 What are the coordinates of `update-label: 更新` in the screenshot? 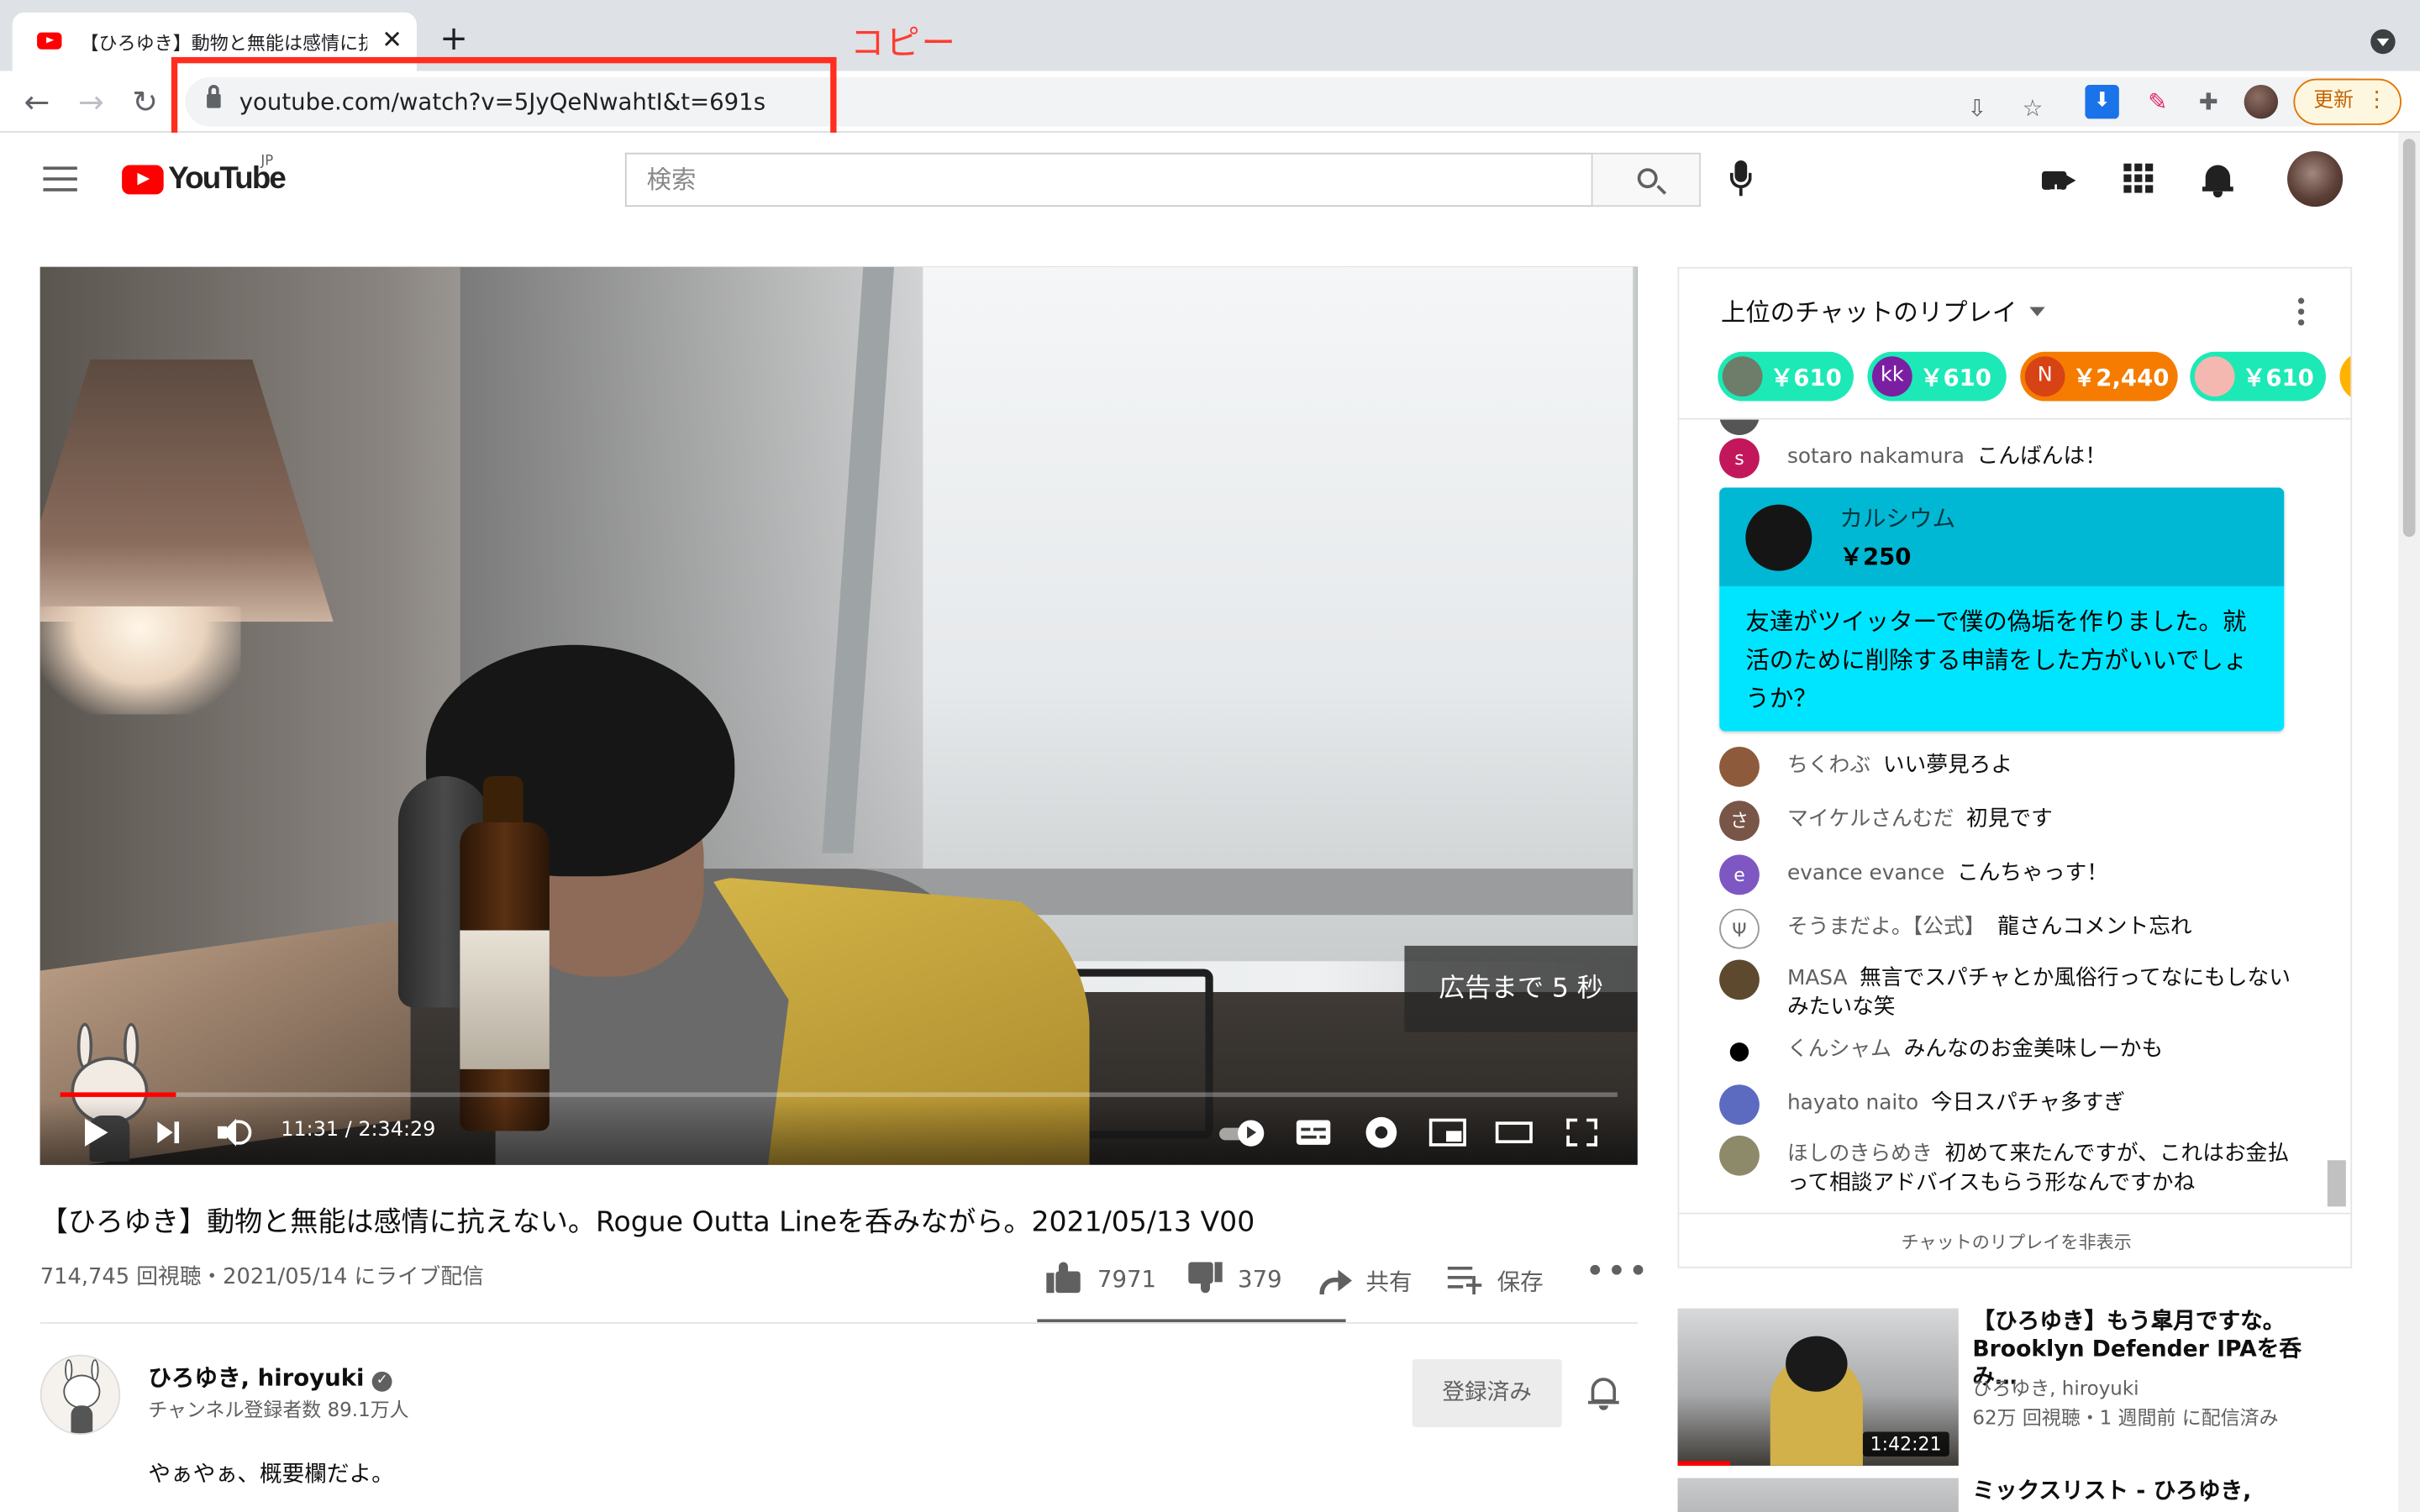 It's located at (2333, 101).